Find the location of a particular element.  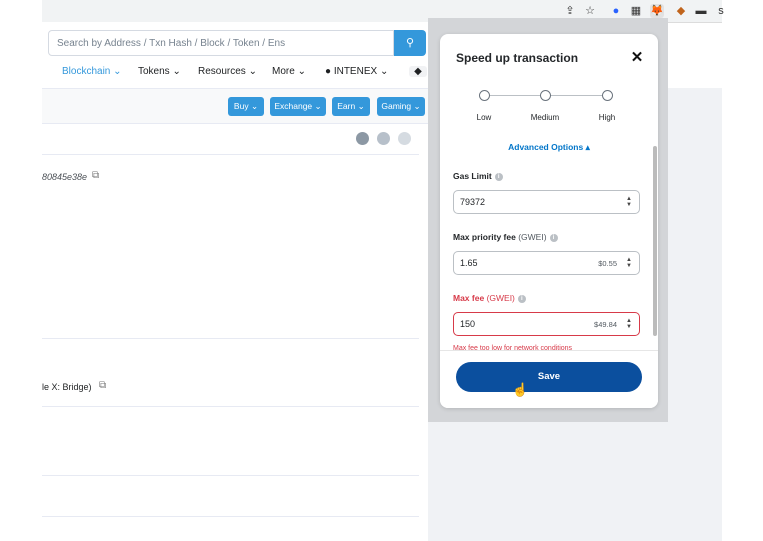

nav-blockchain: Blockchain ⌄ is located at coordinates (92, 71).